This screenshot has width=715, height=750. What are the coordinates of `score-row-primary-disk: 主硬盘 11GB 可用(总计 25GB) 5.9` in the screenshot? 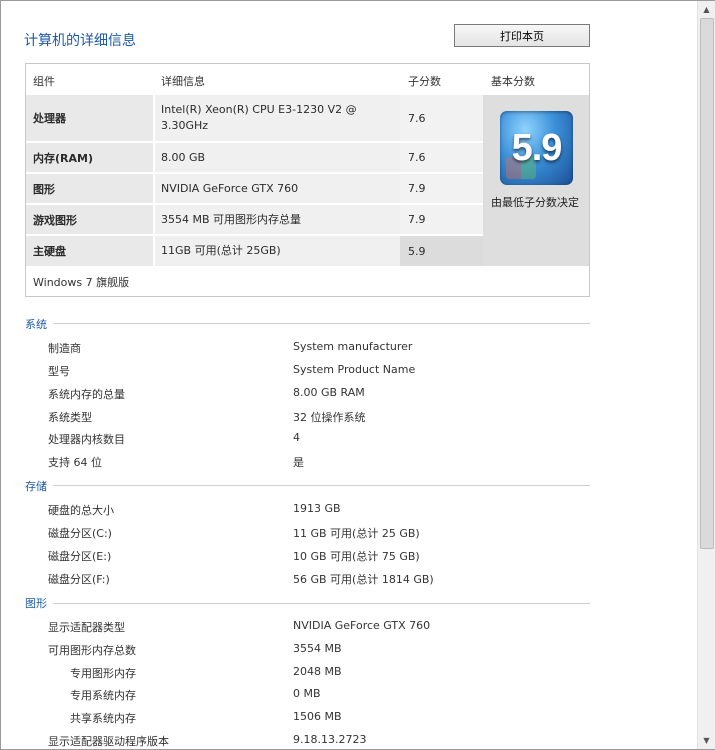 It's located at (254, 251).